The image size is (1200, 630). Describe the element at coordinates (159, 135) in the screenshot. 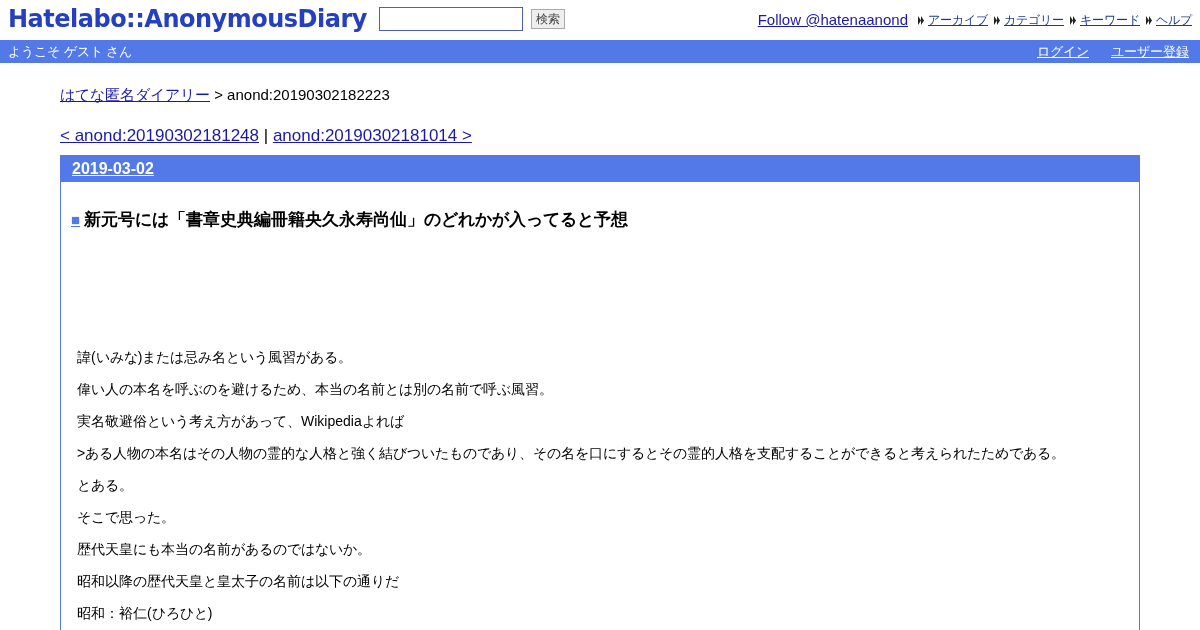

I see `prev-entry-link: < anond:20190302181248` at that location.